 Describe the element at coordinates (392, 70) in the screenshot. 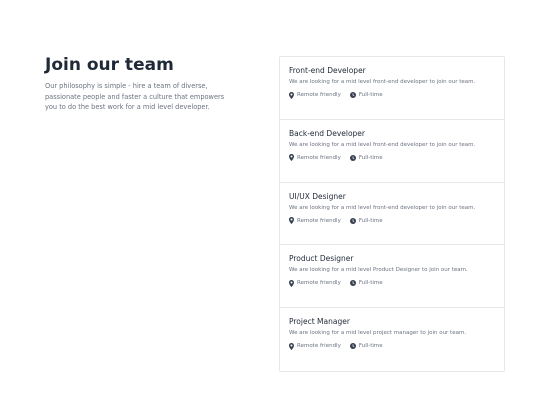

I see `job-title: Front-end Developer` at that location.